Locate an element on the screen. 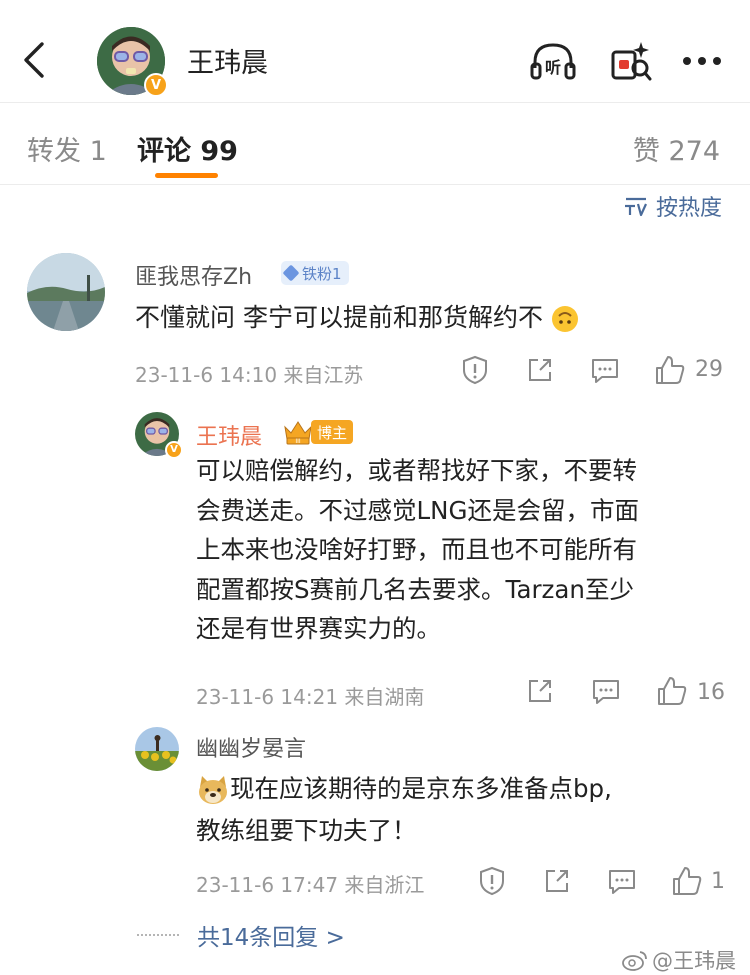  sort-button: 按热度 is located at coordinates (673, 206).